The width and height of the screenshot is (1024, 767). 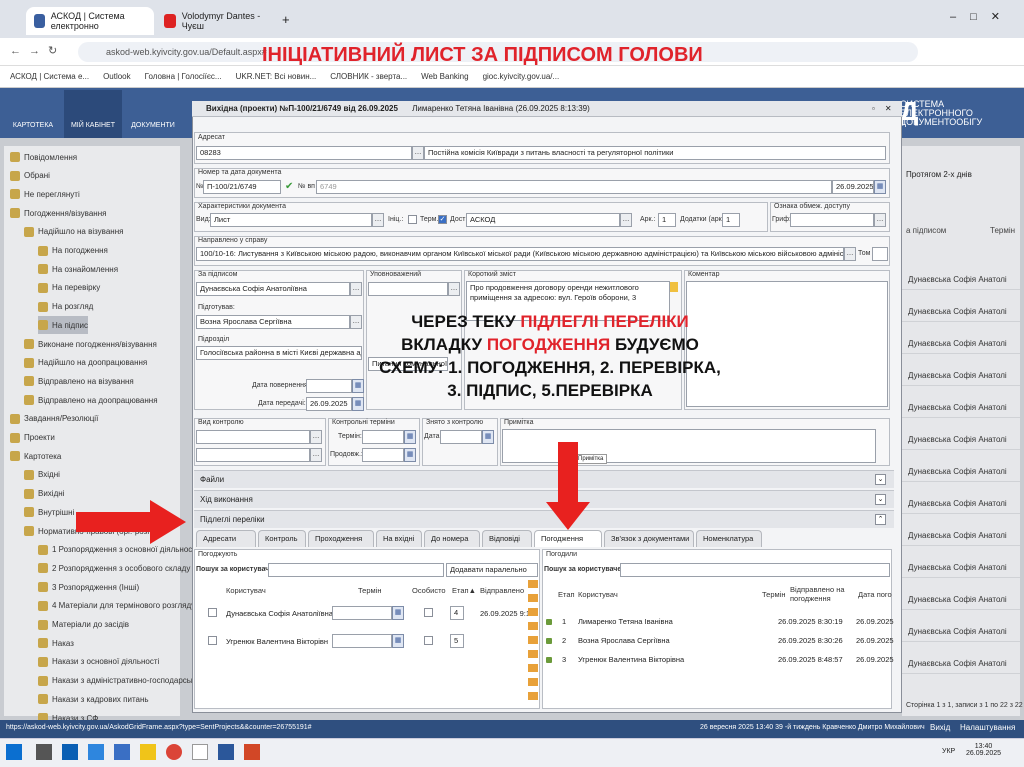 What do you see at coordinates (85, 363) in the screenshot?
I see `sidebar-item: Надійшло на доопрацювання` at bounding box center [85, 363].